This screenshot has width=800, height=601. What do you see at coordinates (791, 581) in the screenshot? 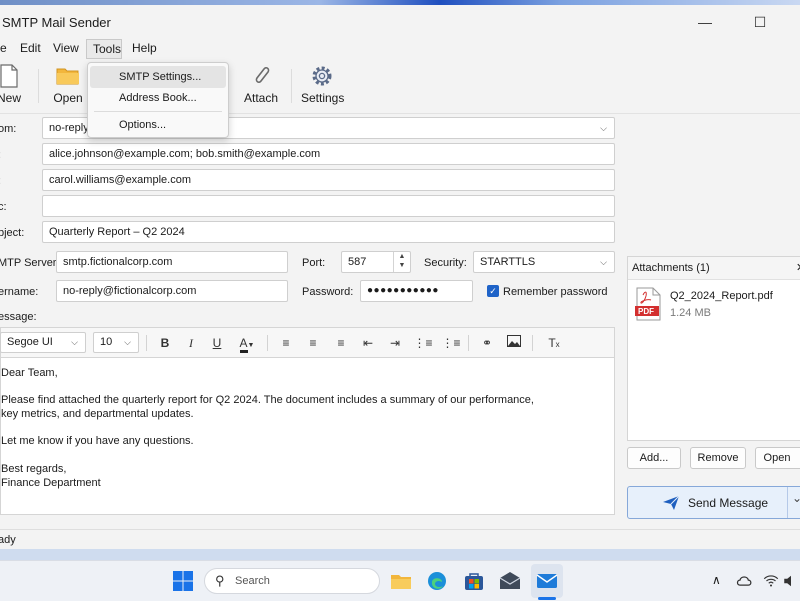
I see `volume-icon` at bounding box center [791, 581].